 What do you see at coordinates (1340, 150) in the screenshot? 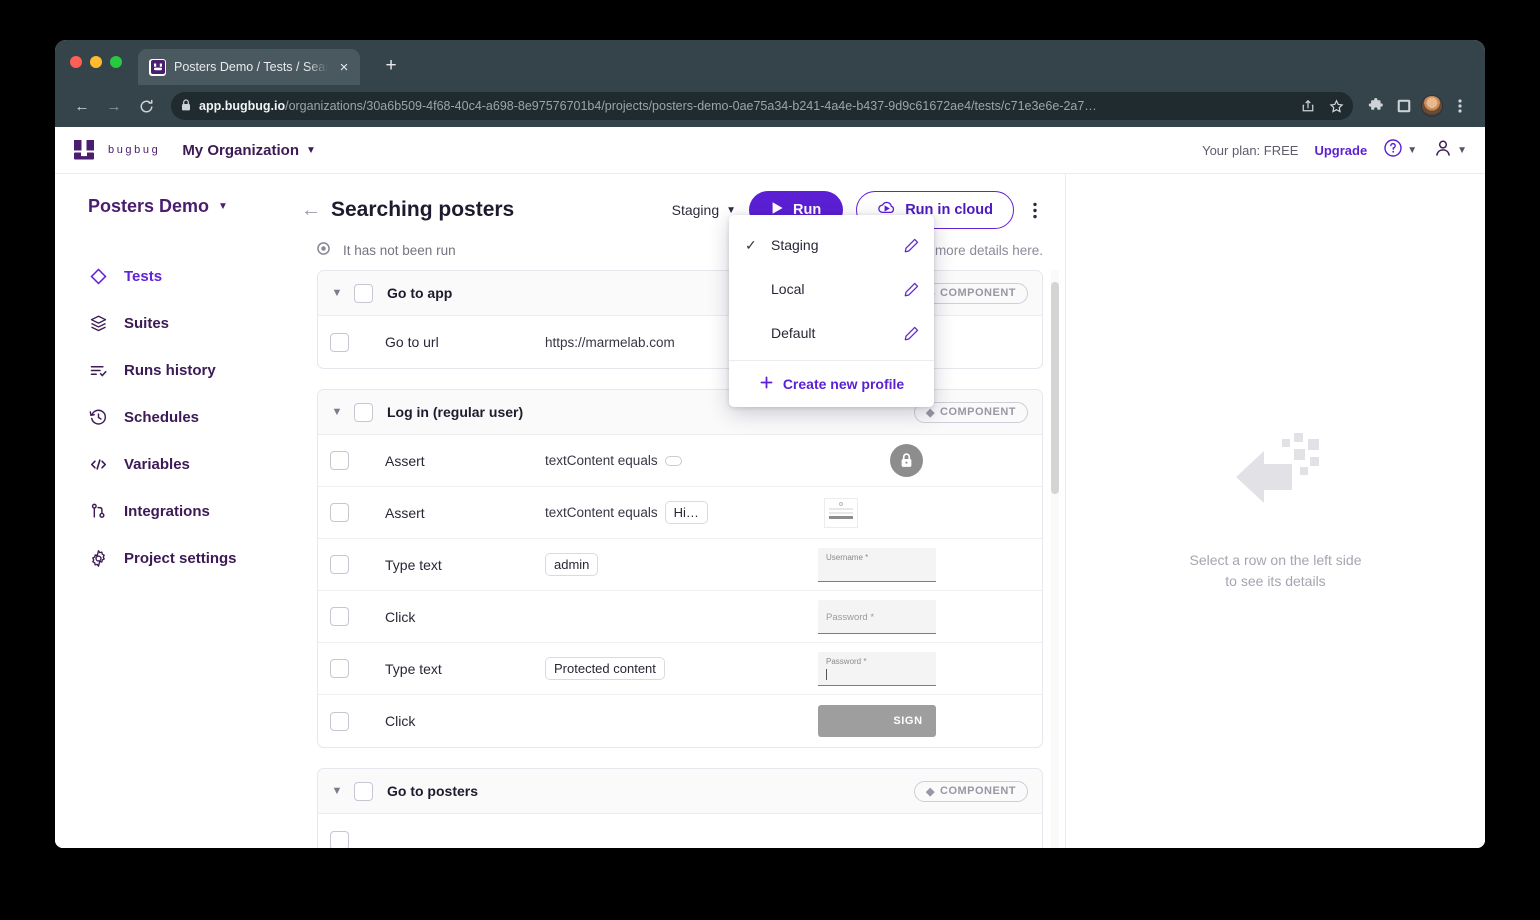
I see `upgrade-link: Upgrade` at bounding box center [1340, 150].